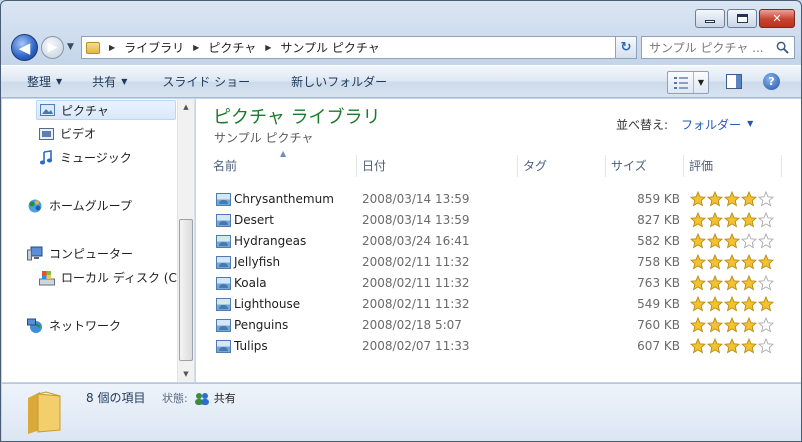  Describe the element at coordinates (79, 205) in the screenshot. I see `nav-item-homegroup: ホームグループ` at that location.